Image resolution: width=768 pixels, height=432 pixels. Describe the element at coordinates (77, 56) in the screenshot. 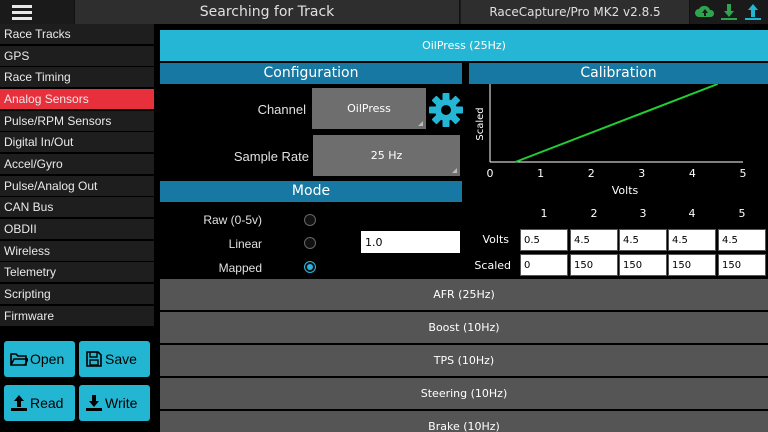

I see `sidebar-item-gps: GPS` at that location.